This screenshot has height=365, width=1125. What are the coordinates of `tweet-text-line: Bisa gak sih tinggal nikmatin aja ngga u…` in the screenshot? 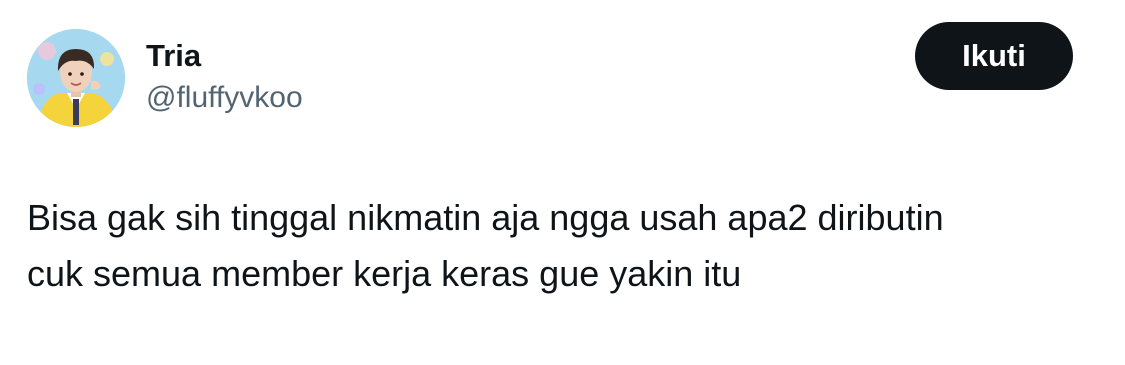 It's located at (485, 217).